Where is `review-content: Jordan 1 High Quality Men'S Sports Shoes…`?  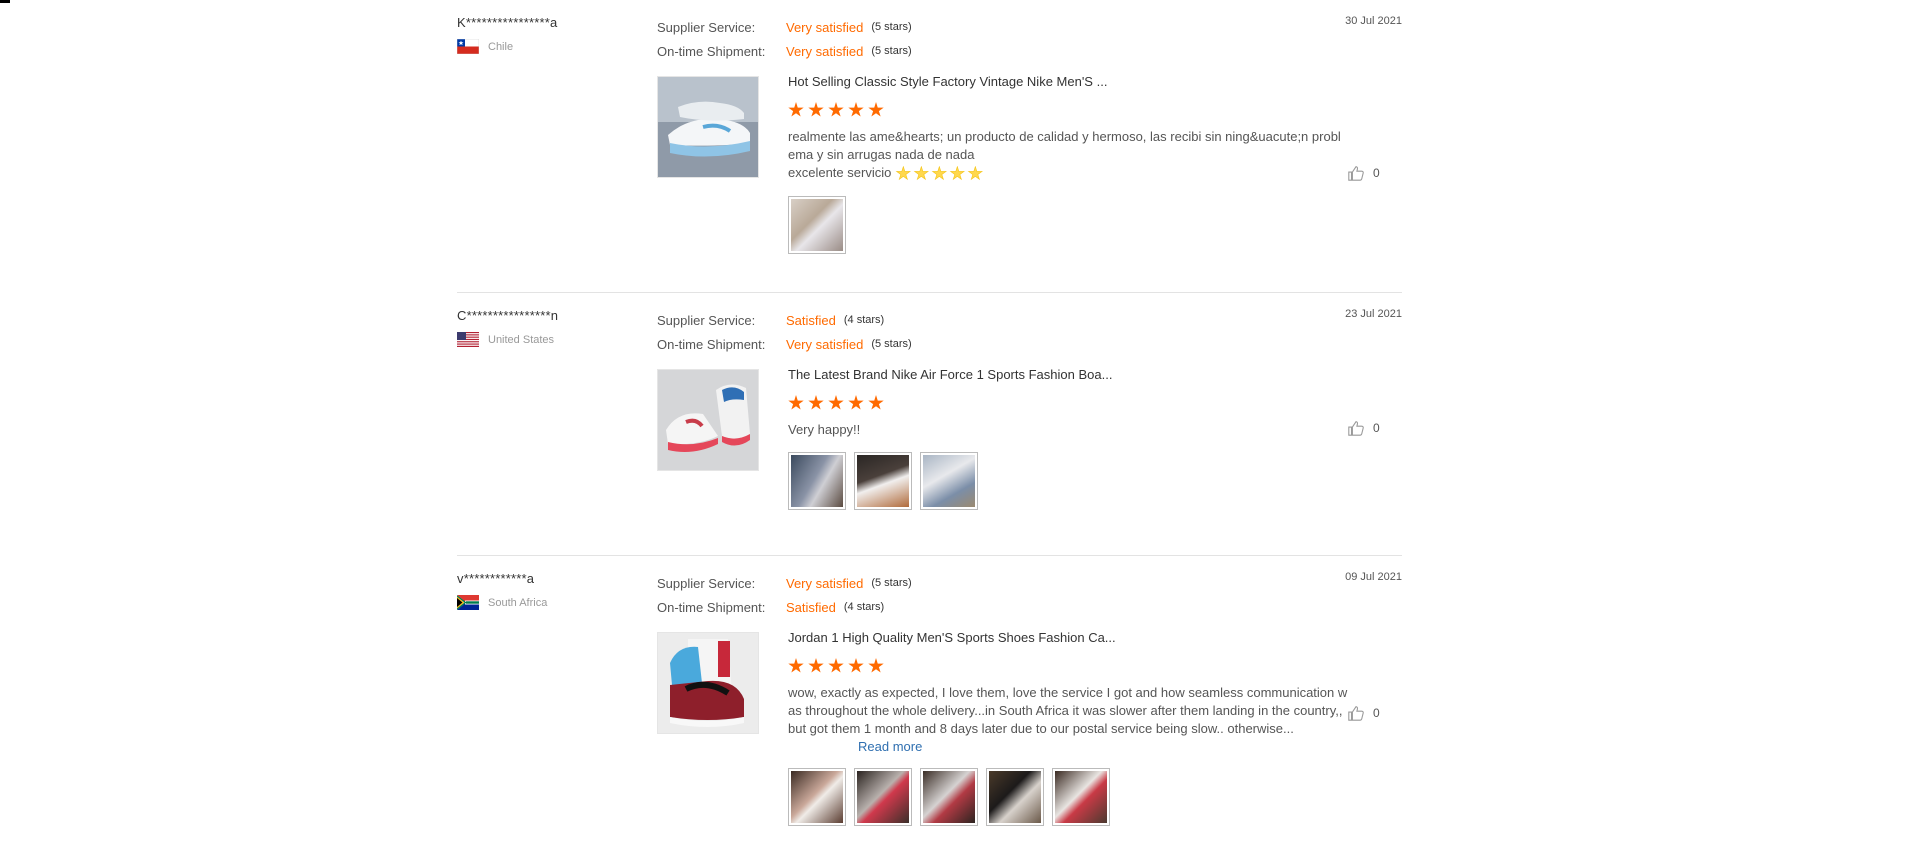
review-content: Jordan 1 High Quality Men'S Sports Shoes… is located at coordinates (1068, 728).